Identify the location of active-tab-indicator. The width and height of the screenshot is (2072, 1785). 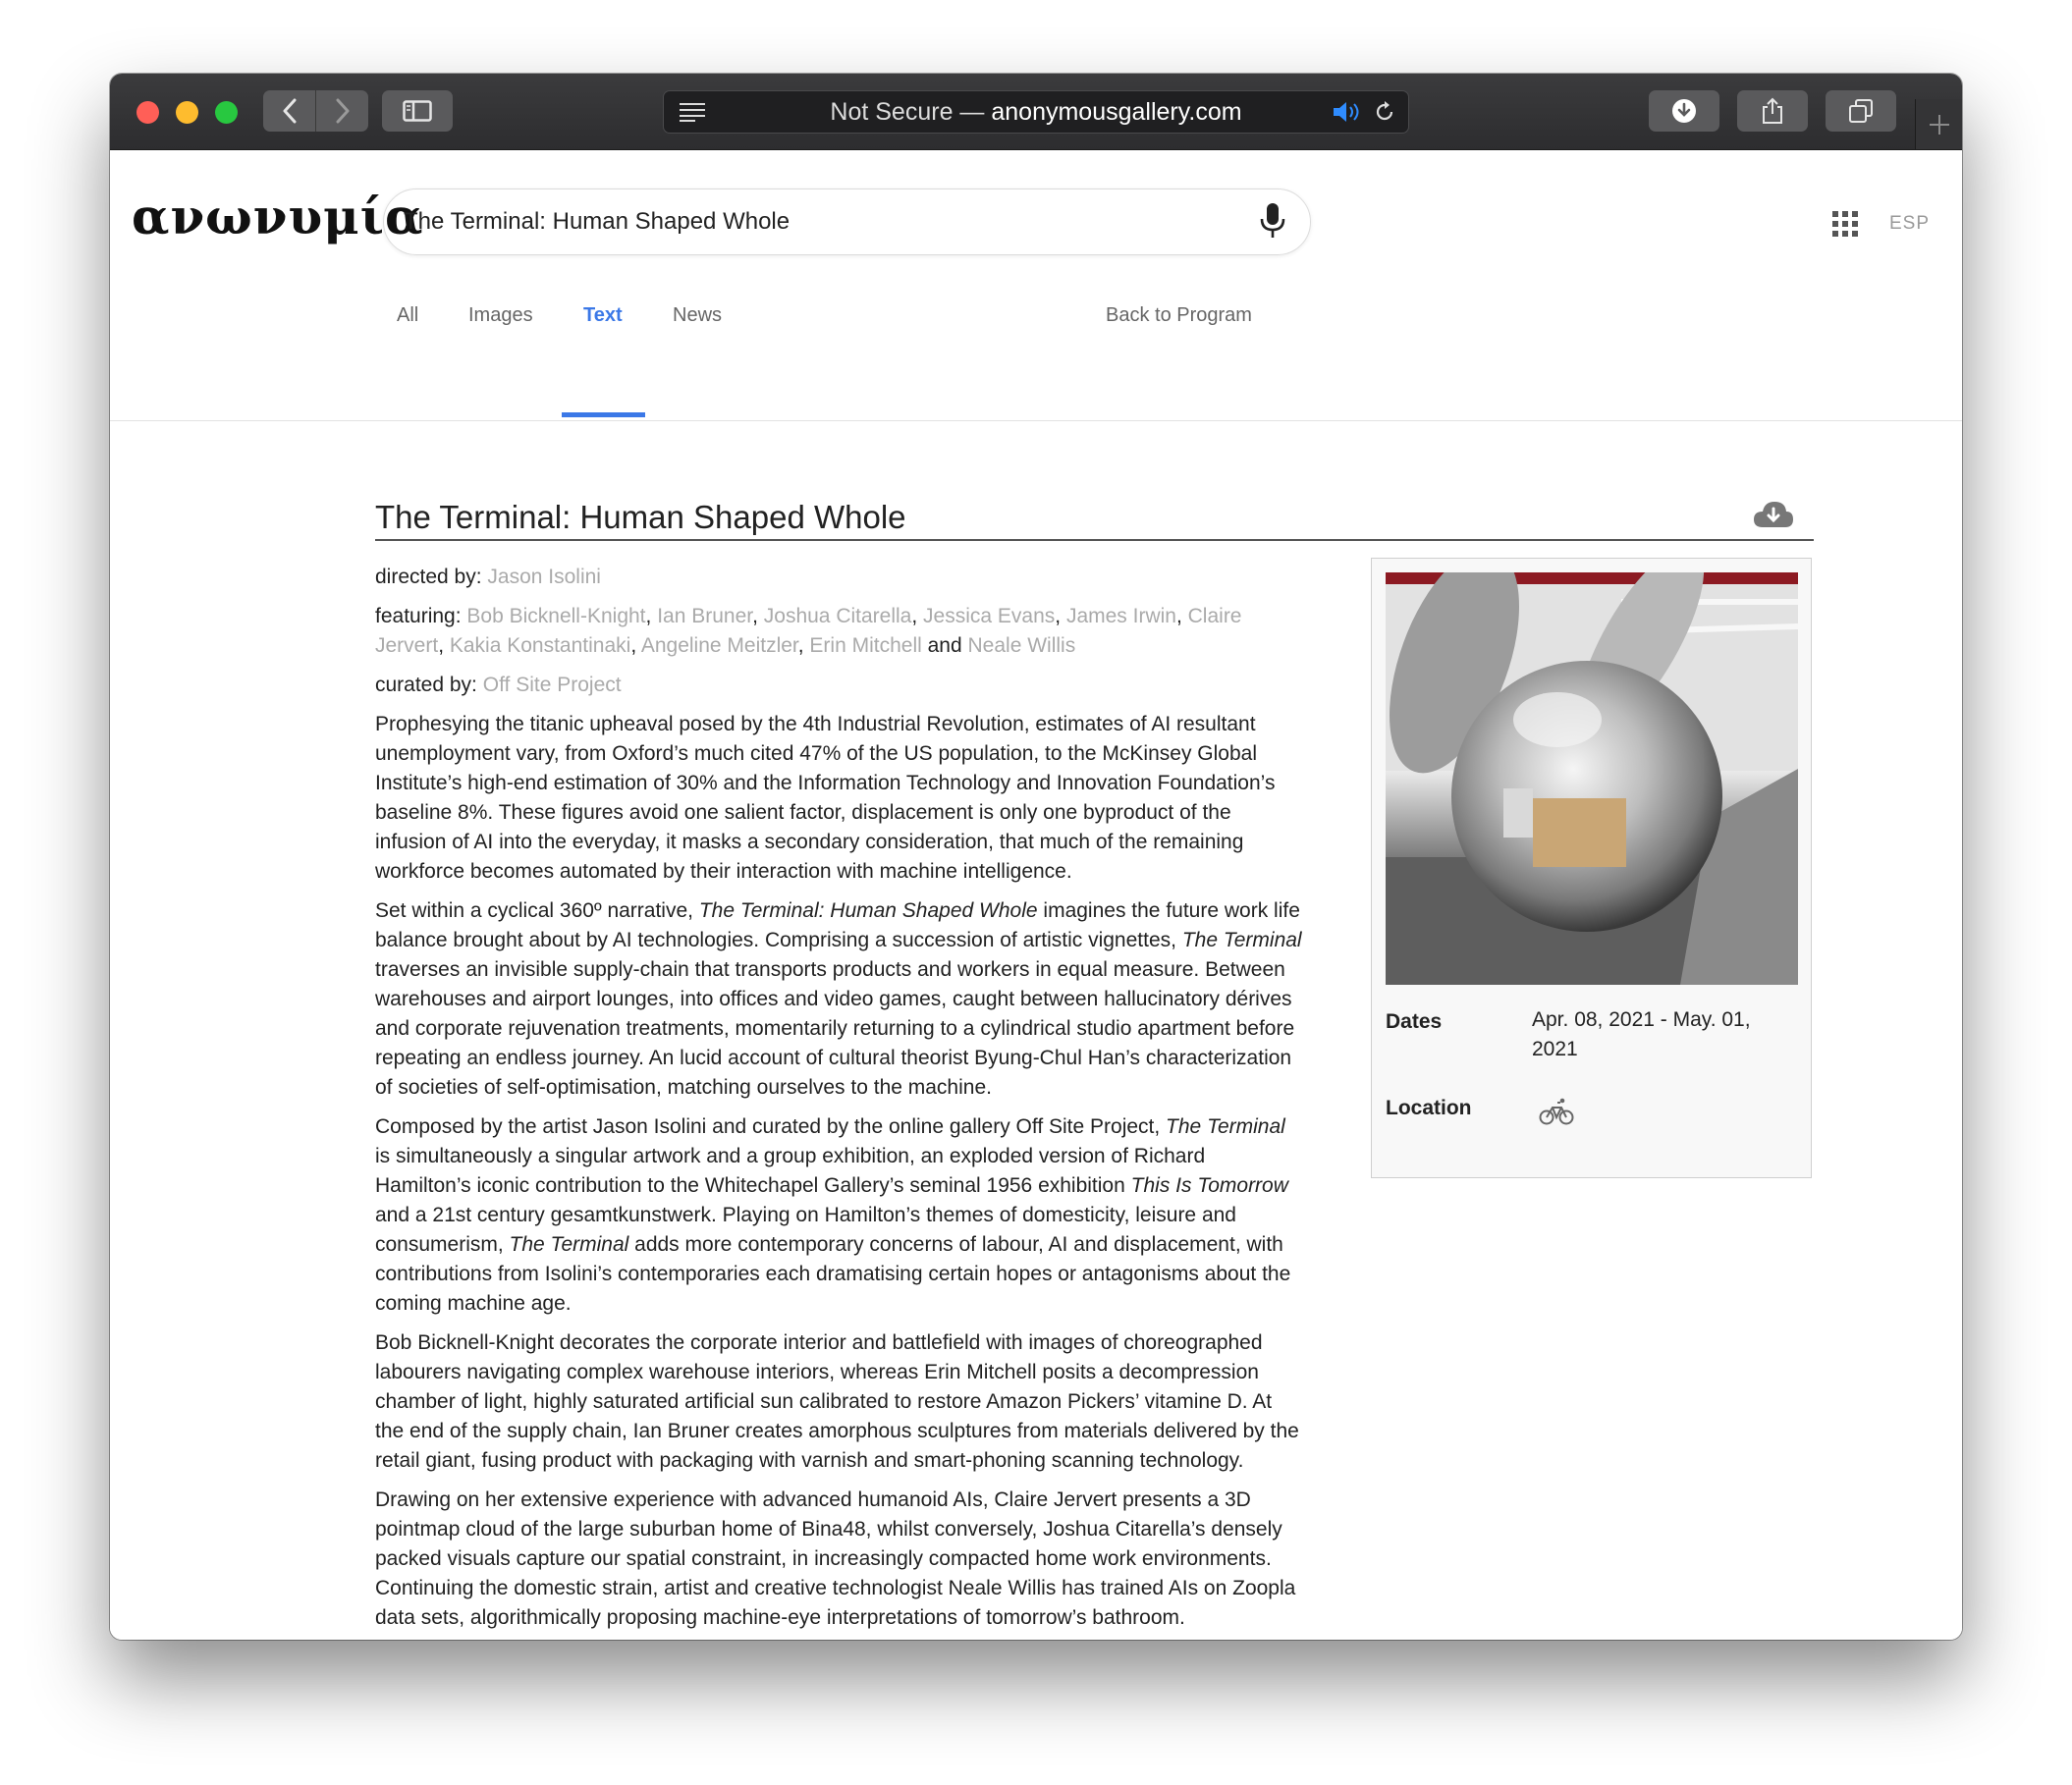
(603, 414).